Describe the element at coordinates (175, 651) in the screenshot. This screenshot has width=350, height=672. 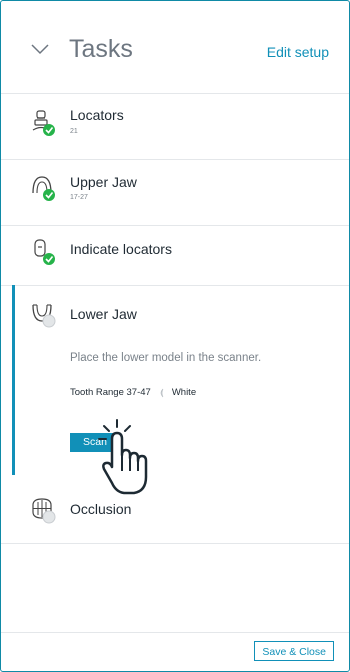
I see `panel-footer: Save & Close` at that location.